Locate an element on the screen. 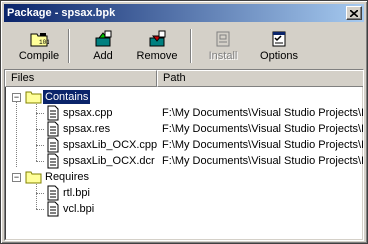 This screenshot has width=368, height=244. close-icon is located at coordinates (354, 13).